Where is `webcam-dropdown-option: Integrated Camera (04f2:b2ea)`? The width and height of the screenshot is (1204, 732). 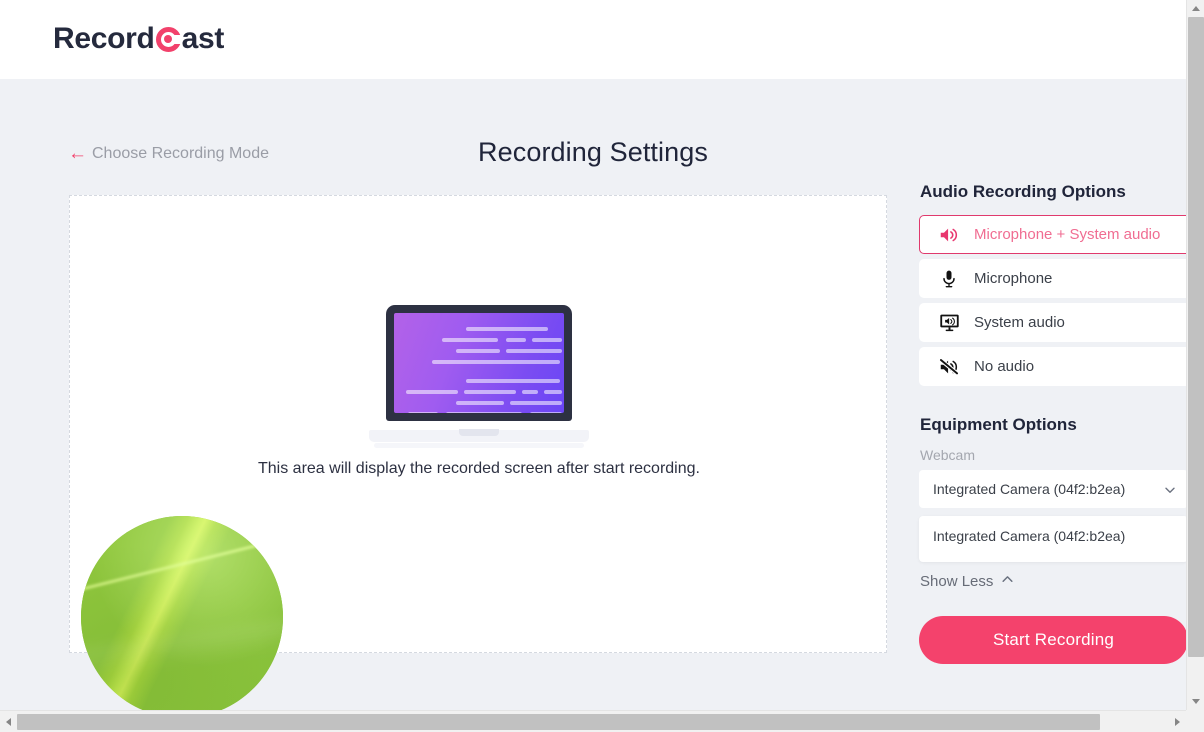
webcam-dropdown-option: Integrated Camera (04f2:b2ea) is located at coordinates (1053, 536).